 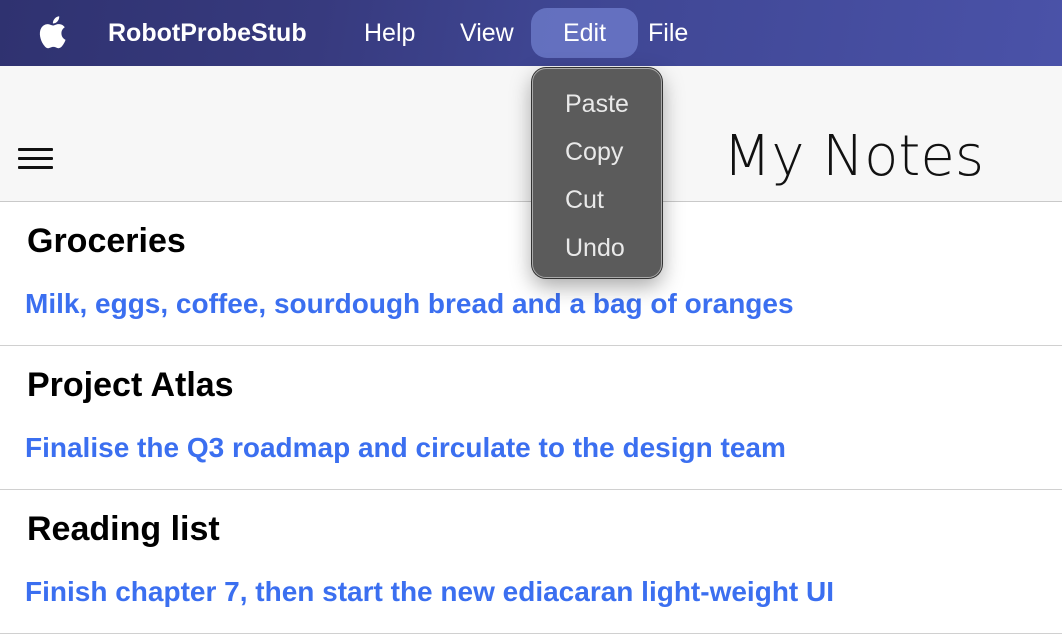 What do you see at coordinates (594, 152) in the screenshot?
I see `menu-item-copy: Copy` at bounding box center [594, 152].